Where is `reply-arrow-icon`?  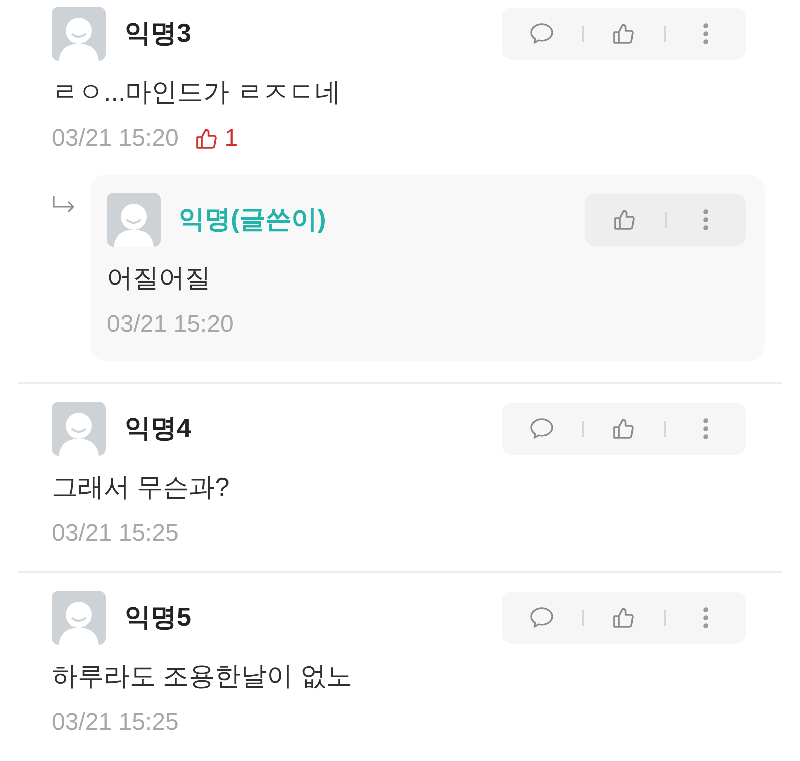
reply-arrow-icon is located at coordinates (64, 205).